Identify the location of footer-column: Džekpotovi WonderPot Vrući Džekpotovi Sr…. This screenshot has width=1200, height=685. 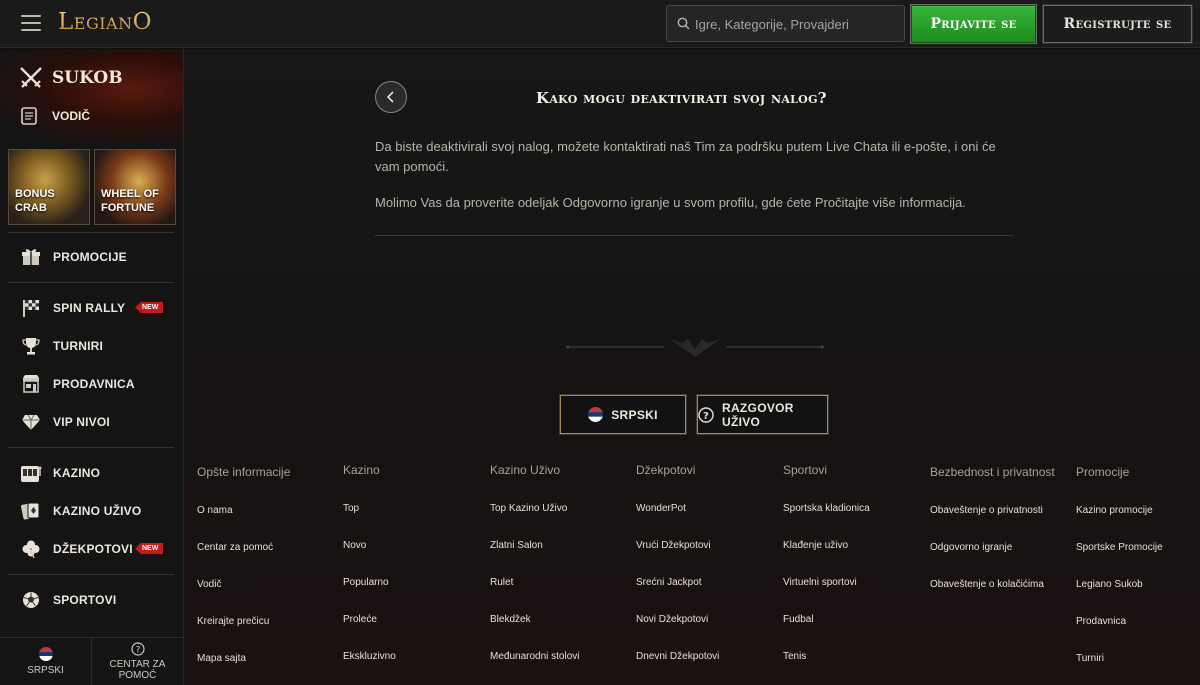
(677, 574).